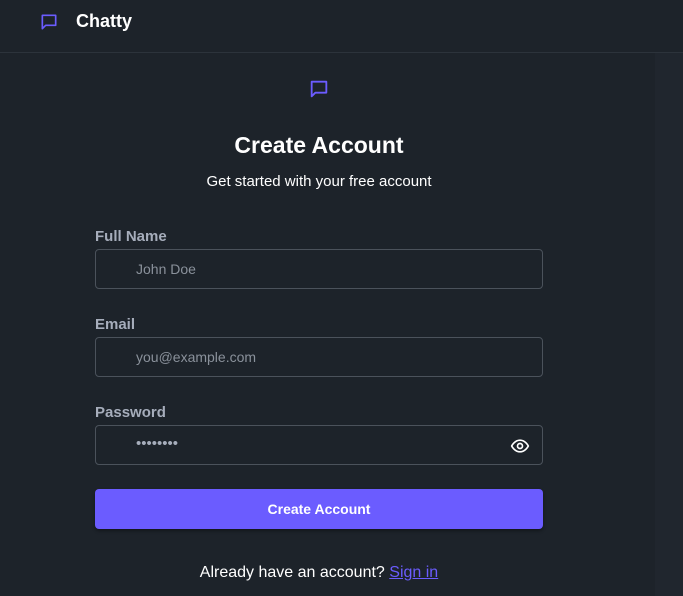  Describe the element at coordinates (316, 357) in the screenshot. I see `email-input` at that location.